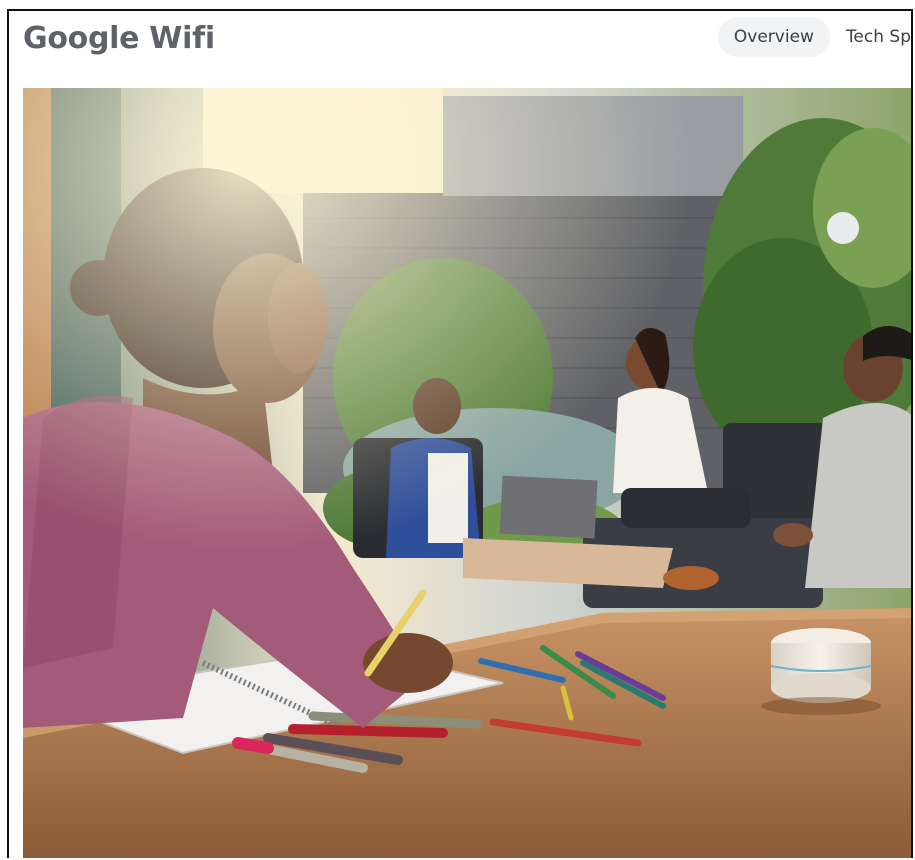  I want to click on brand-title: Google Wifi, so click(119, 38).